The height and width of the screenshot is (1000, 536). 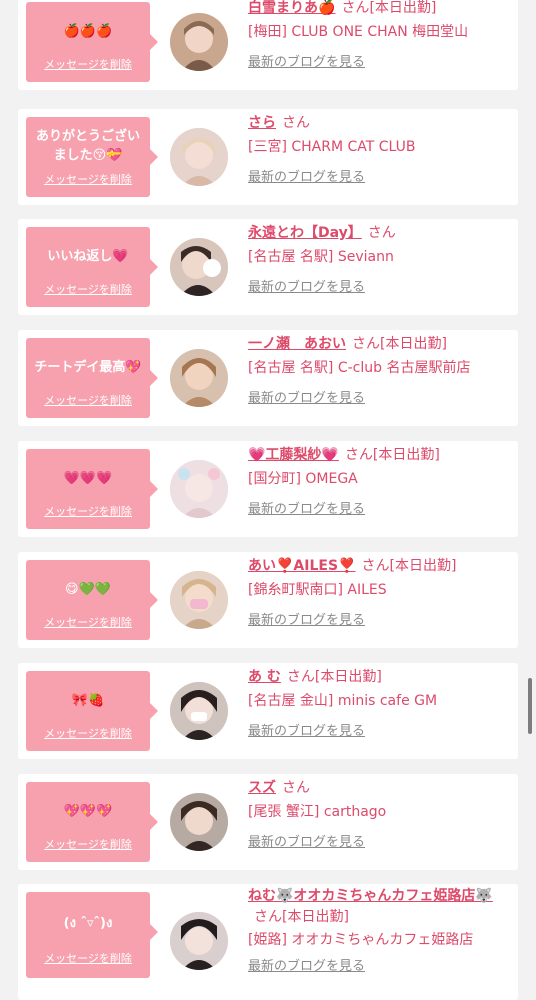 I want to click on shop-name: [尾張 蟹江] carthago, so click(x=317, y=812).